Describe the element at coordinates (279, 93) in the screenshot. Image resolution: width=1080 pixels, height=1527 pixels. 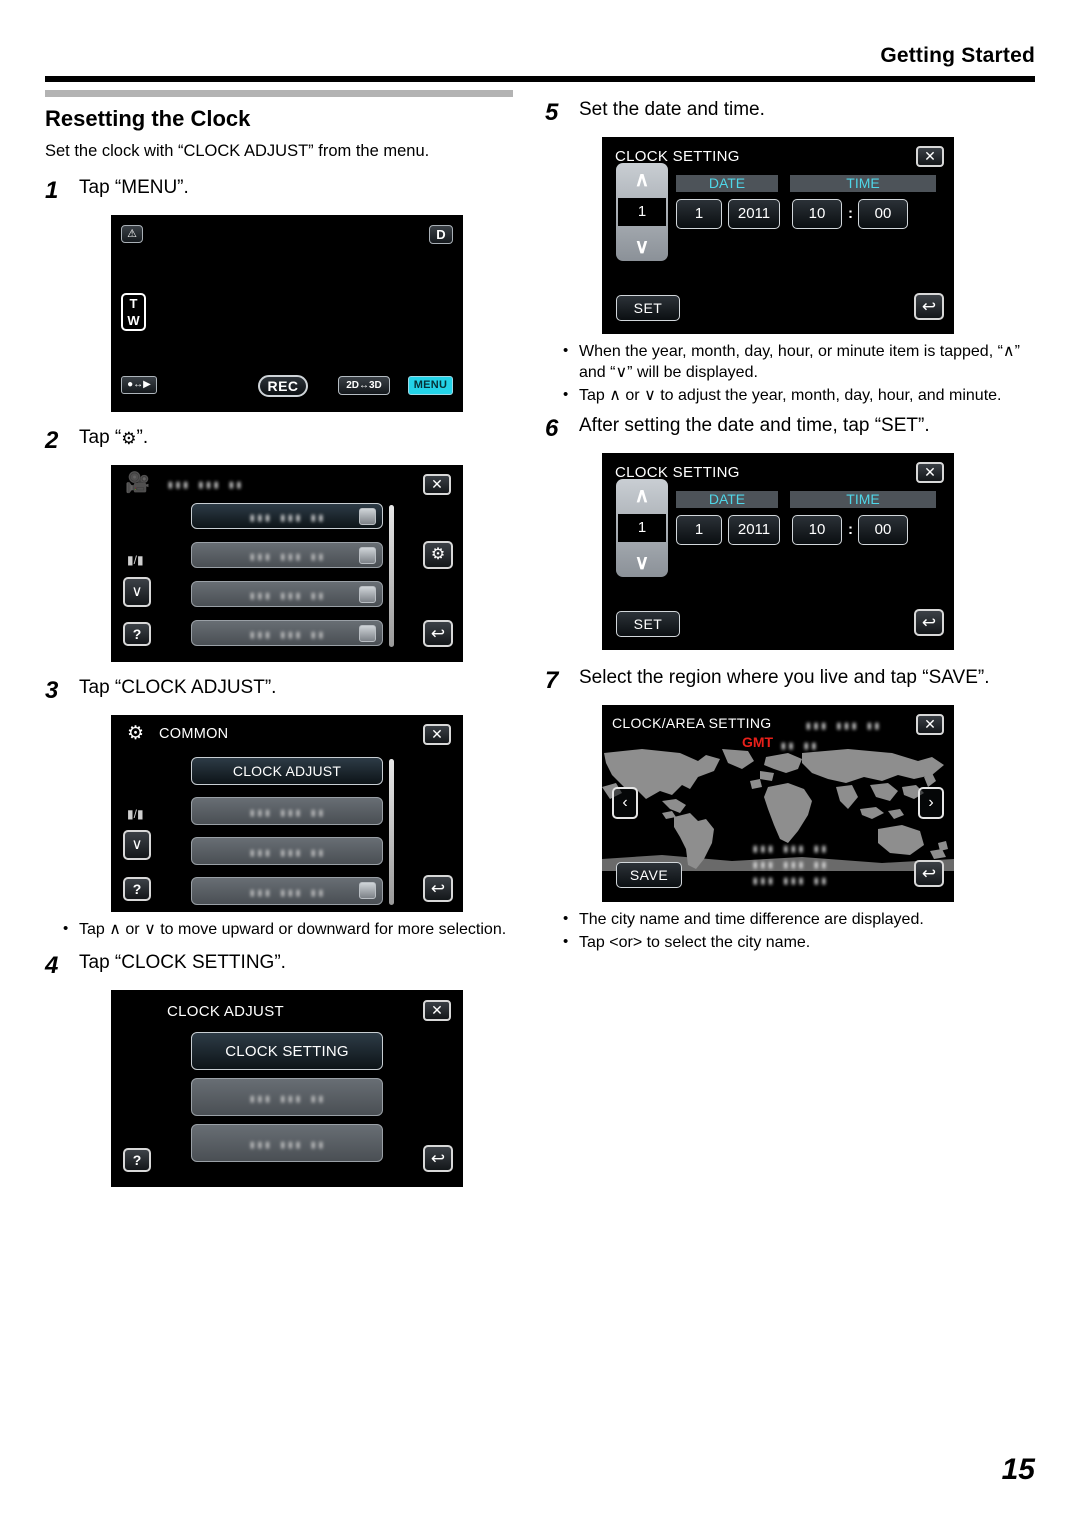
I see `section-divider-bar` at that location.